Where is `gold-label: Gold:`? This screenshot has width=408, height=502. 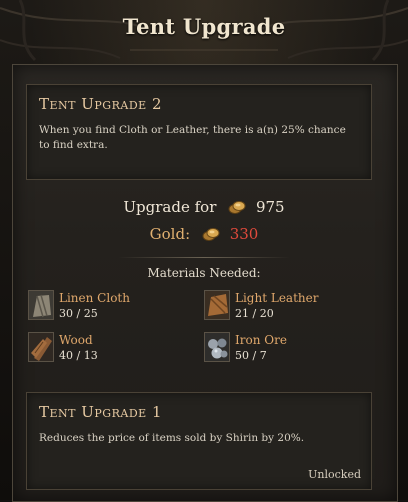 gold-label: Gold: is located at coordinates (170, 234).